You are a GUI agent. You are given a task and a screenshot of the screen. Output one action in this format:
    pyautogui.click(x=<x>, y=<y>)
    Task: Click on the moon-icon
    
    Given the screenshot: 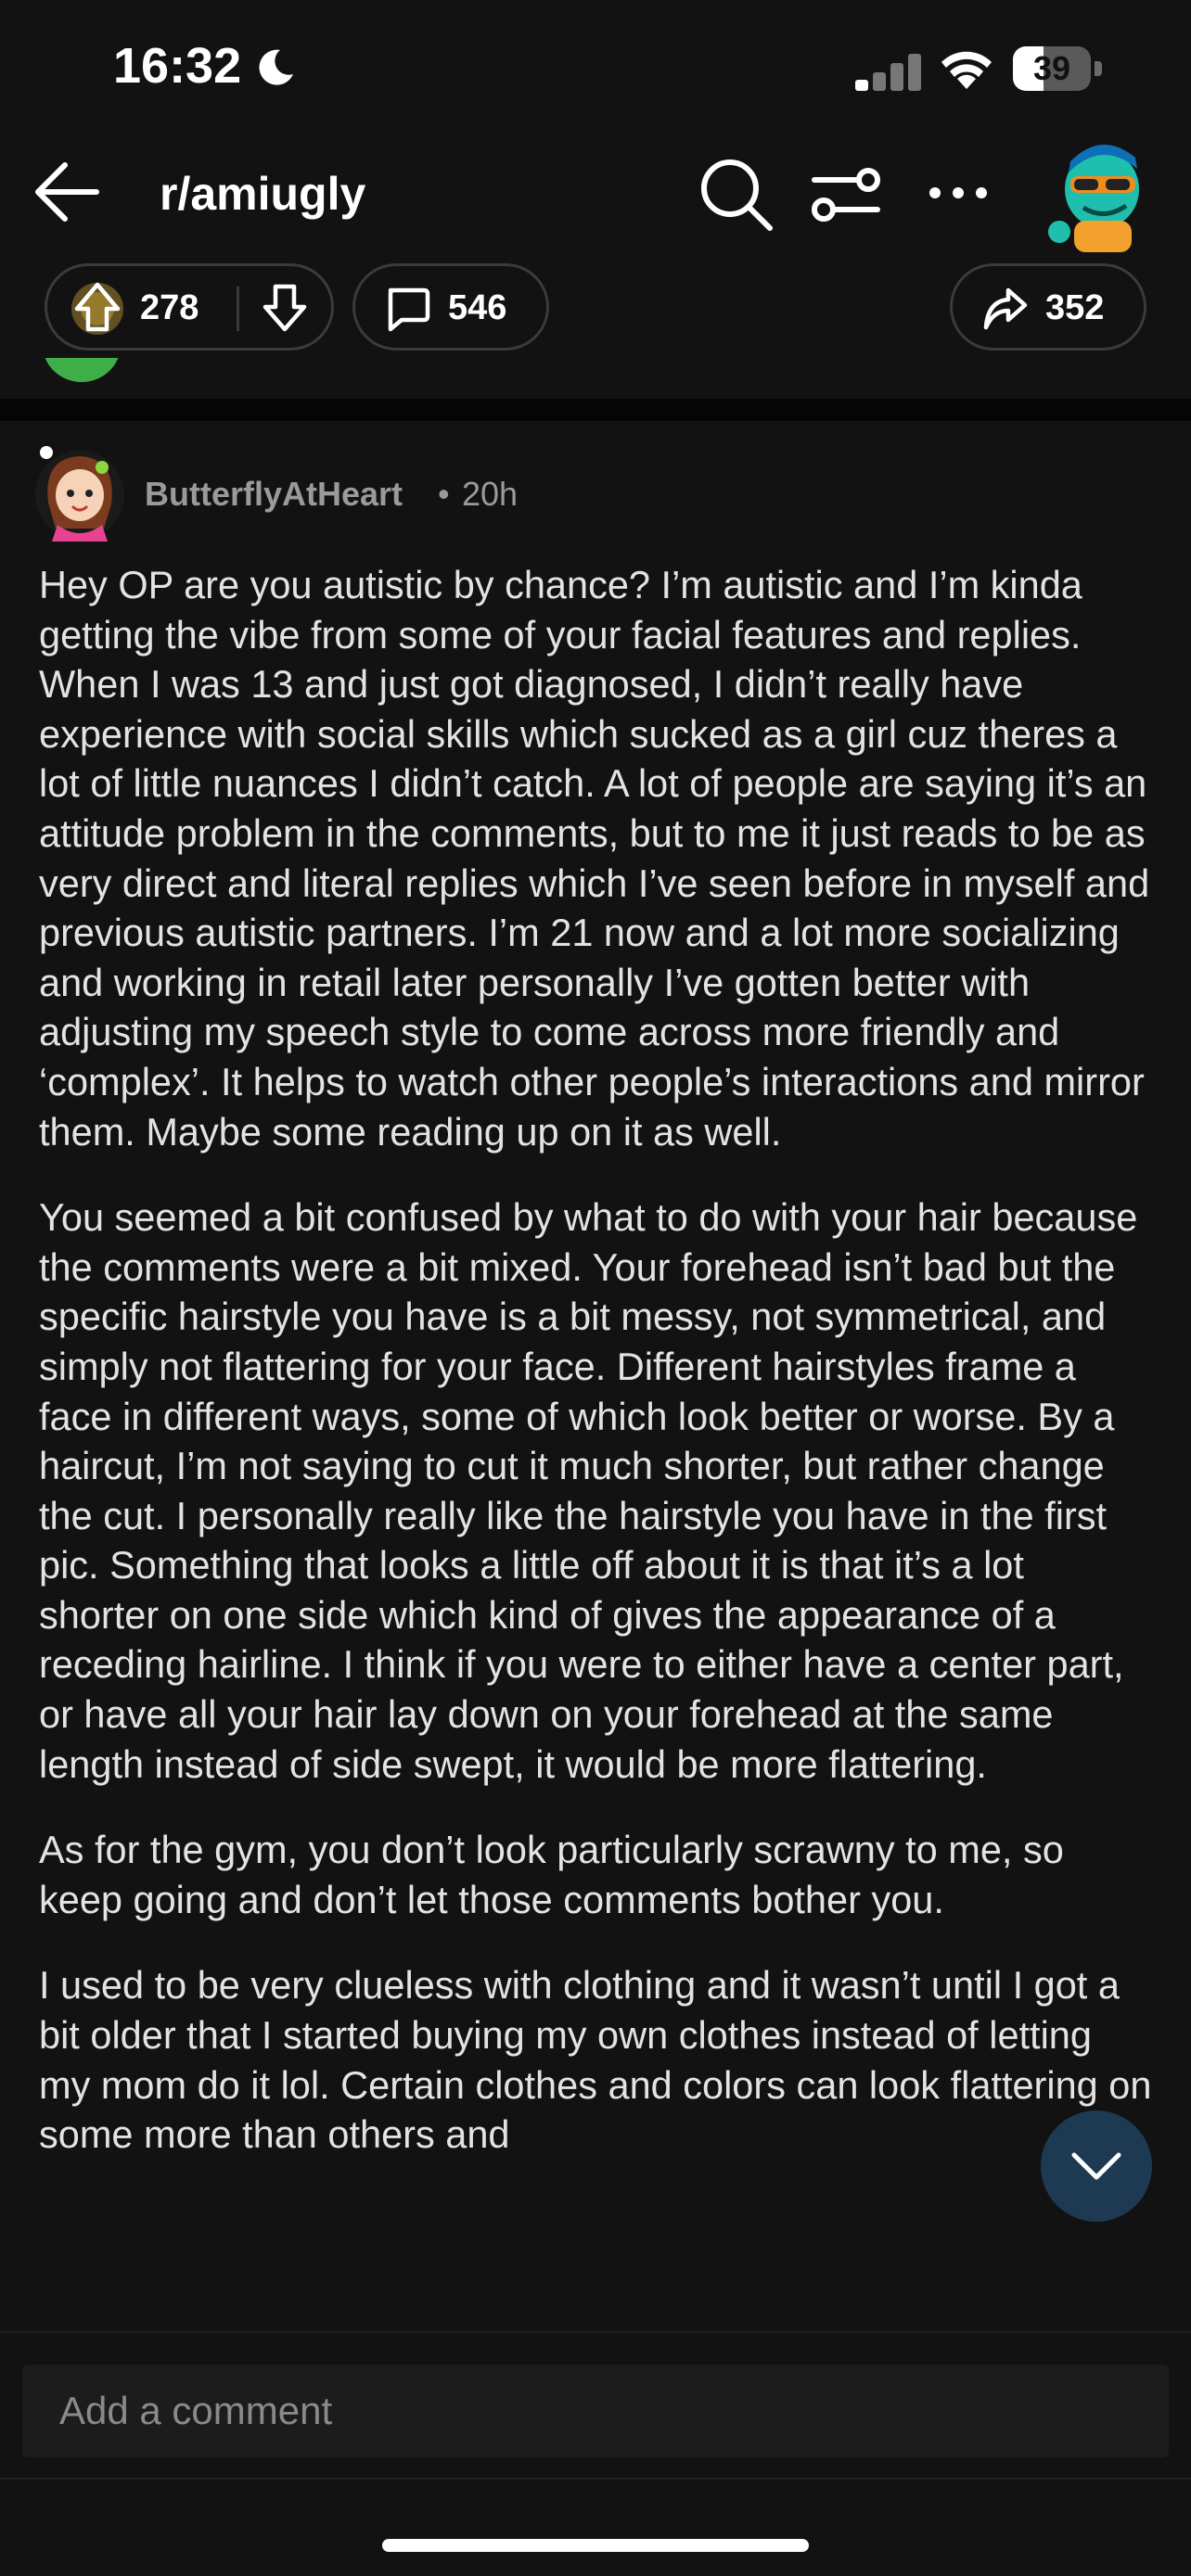 What is the action you would take?
    pyautogui.click(x=275, y=67)
    